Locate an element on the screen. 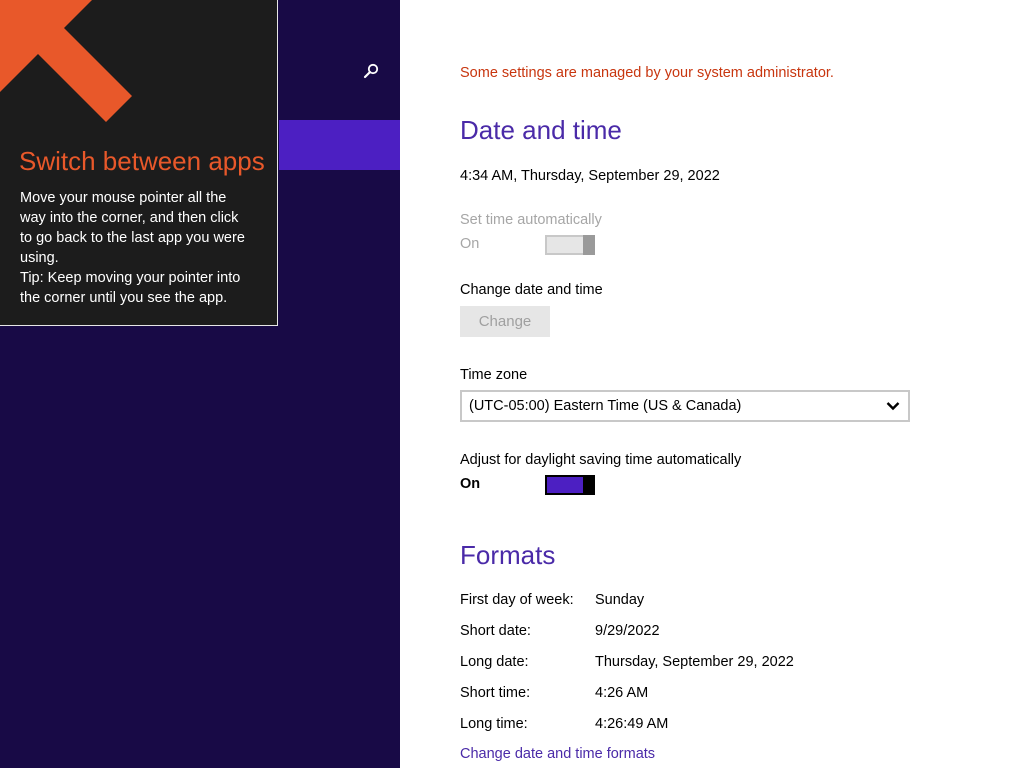  format-value: 9/29/2022 is located at coordinates (627, 631).